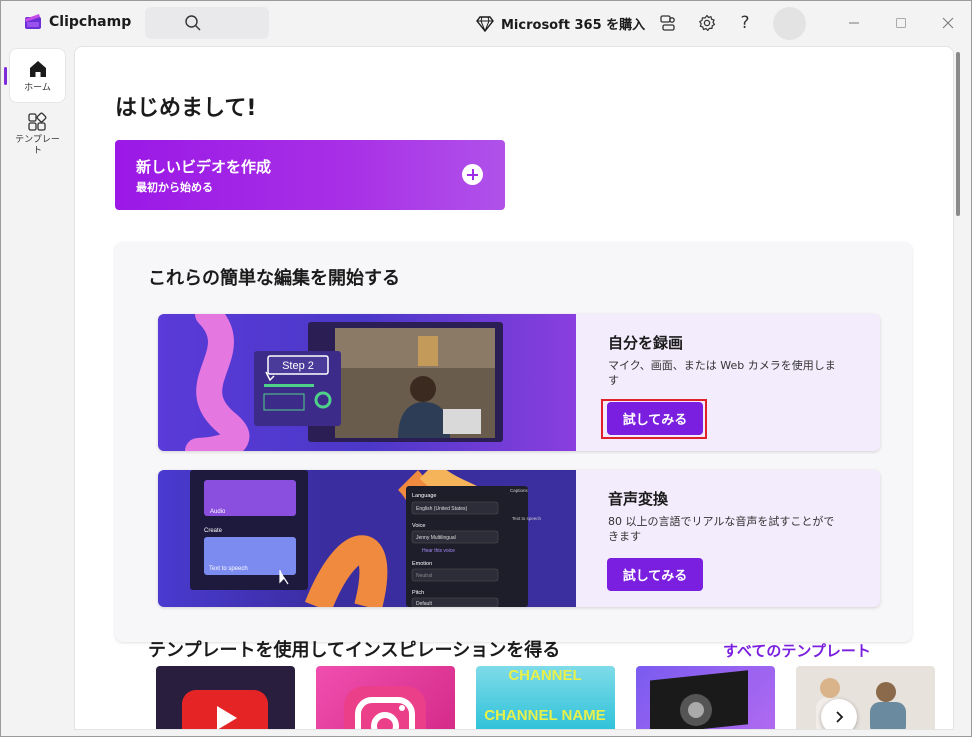 Image resolution: width=972 pixels, height=737 pixels. What do you see at coordinates (274, 278) in the screenshot?
I see `section-title: これらの簡単な編集を開始する` at bounding box center [274, 278].